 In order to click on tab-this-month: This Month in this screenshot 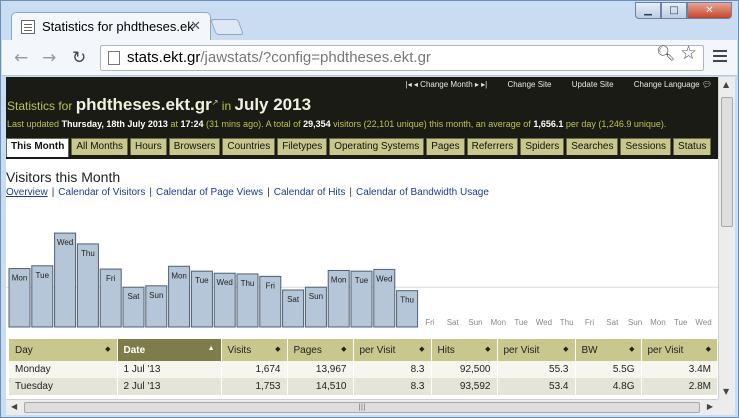, I will do `click(38, 147)`.